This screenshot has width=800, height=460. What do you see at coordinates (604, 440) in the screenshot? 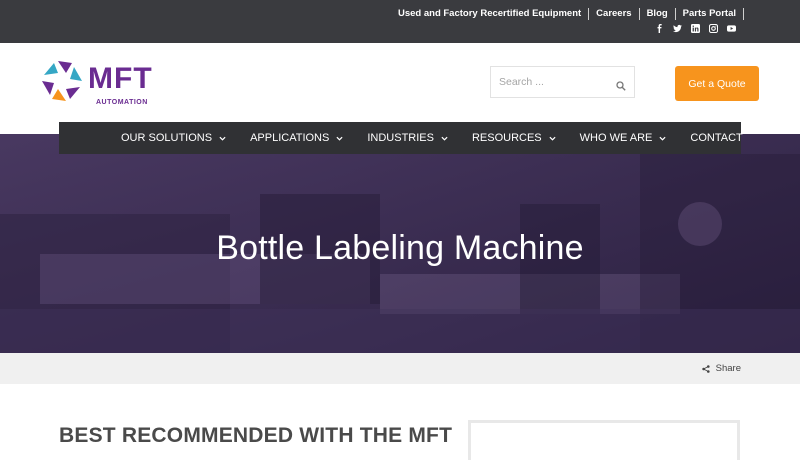
I see `sidebar-box` at bounding box center [604, 440].